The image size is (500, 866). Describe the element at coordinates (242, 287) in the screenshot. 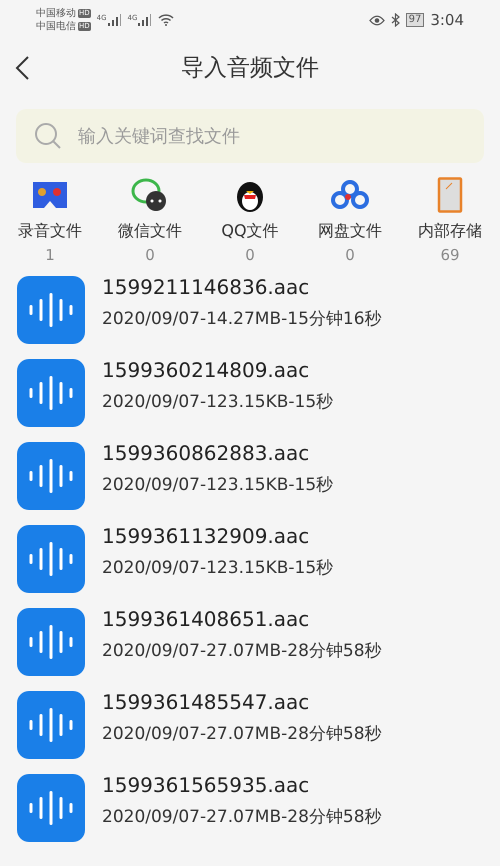

I see `file-name: 1599211146836.aac` at that location.